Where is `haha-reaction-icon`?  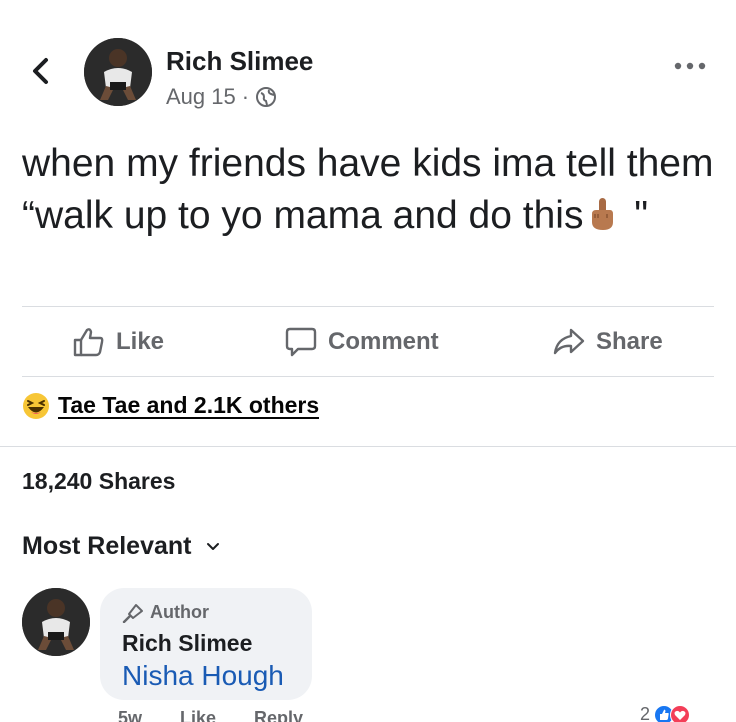 haha-reaction-icon is located at coordinates (36, 406).